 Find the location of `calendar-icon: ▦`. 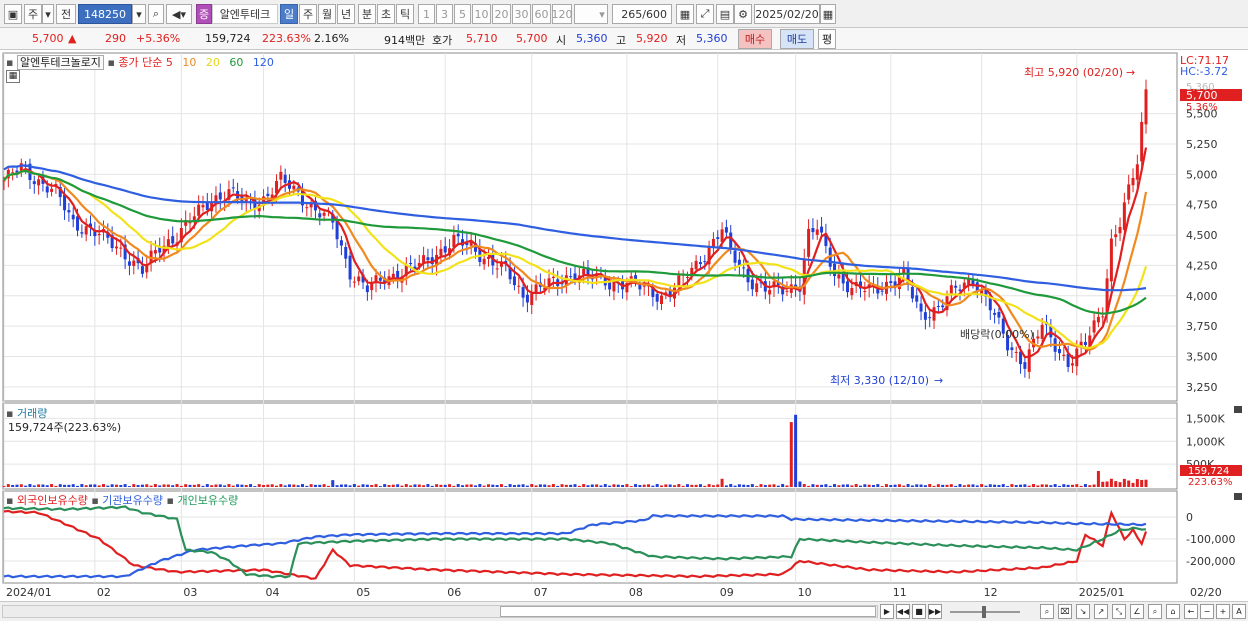

calendar-icon: ▦ is located at coordinates (828, 14).